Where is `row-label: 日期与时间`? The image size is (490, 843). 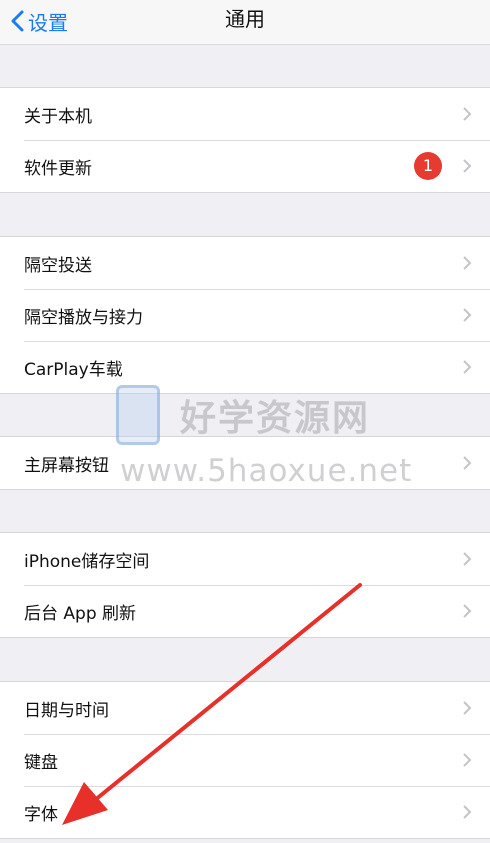
row-label: 日期与时间 is located at coordinates (66, 710).